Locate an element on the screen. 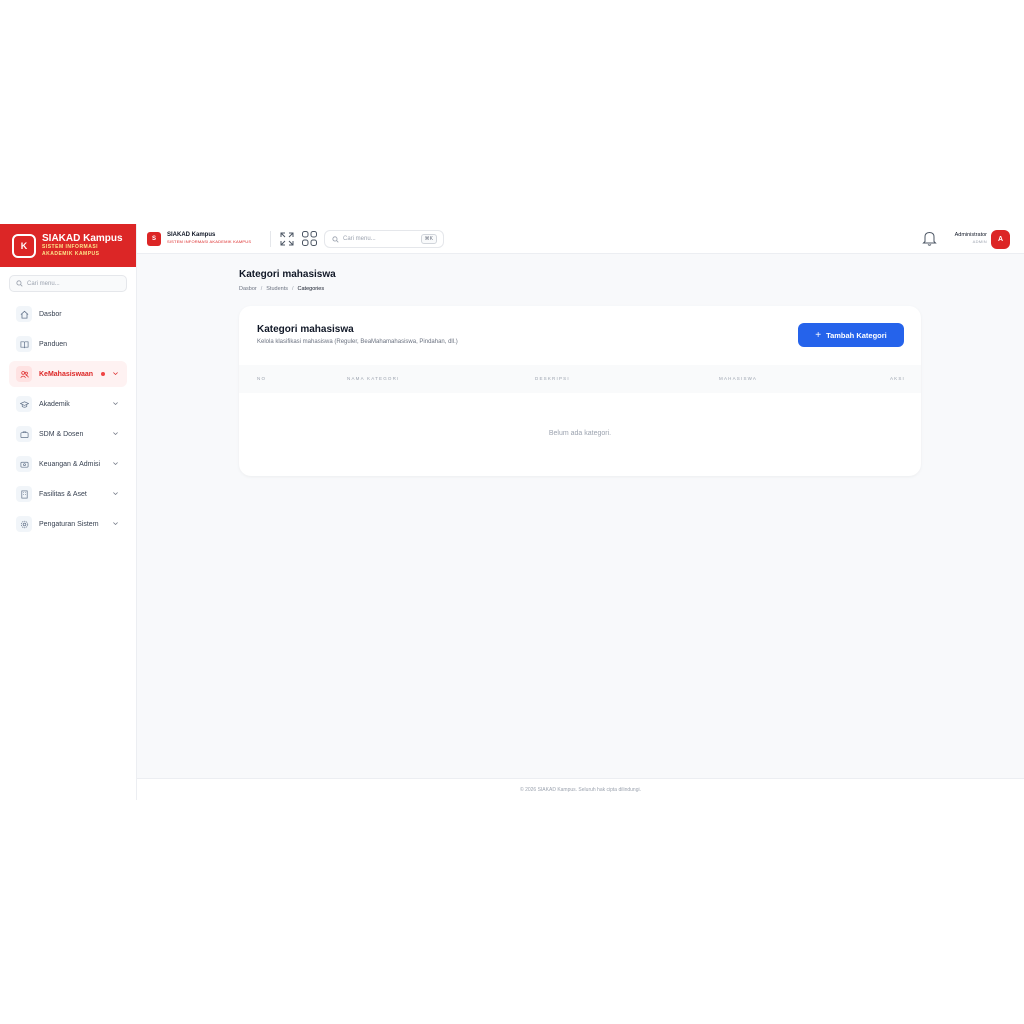 The image size is (1024, 1024). breadcrumb-item-dasbor: Dasbor is located at coordinates (248, 289).